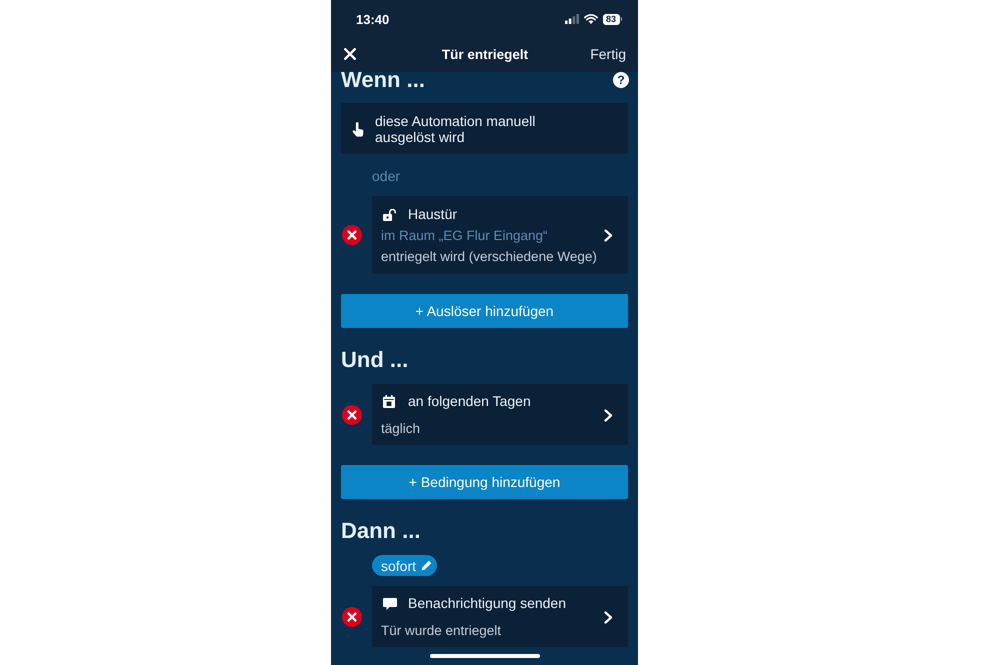  Describe the element at coordinates (386, 176) in the screenshot. I see `or-label: oder` at that location.